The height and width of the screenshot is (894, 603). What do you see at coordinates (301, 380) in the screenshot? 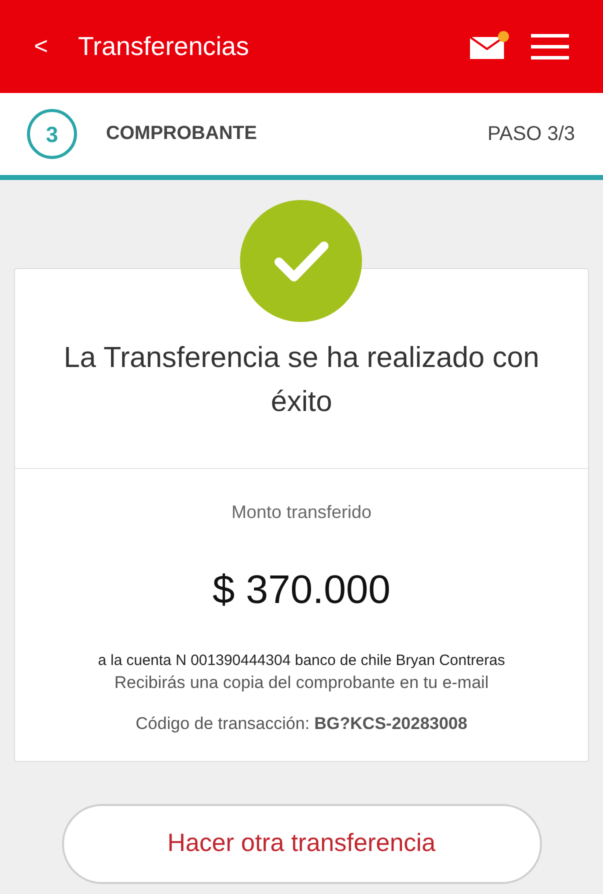
I see `success-message: La Transferencia se ha realizado con éxito` at bounding box center [301, 380].